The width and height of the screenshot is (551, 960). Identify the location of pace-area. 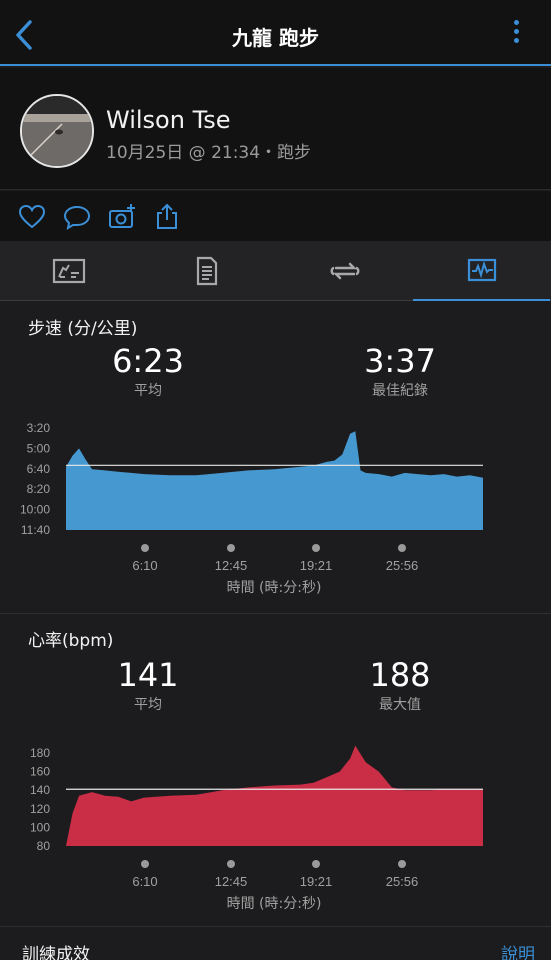
(274, 480).